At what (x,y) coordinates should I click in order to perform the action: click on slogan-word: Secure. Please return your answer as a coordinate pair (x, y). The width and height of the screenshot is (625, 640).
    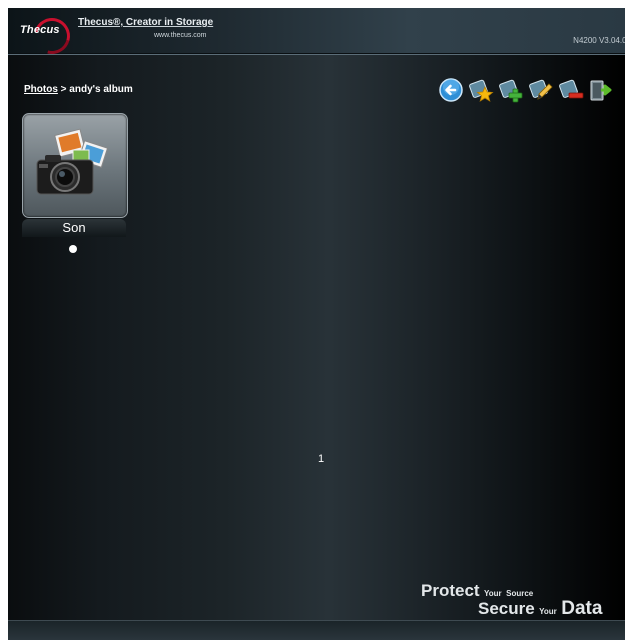
    Looking at the image, I should click on (506, 608).